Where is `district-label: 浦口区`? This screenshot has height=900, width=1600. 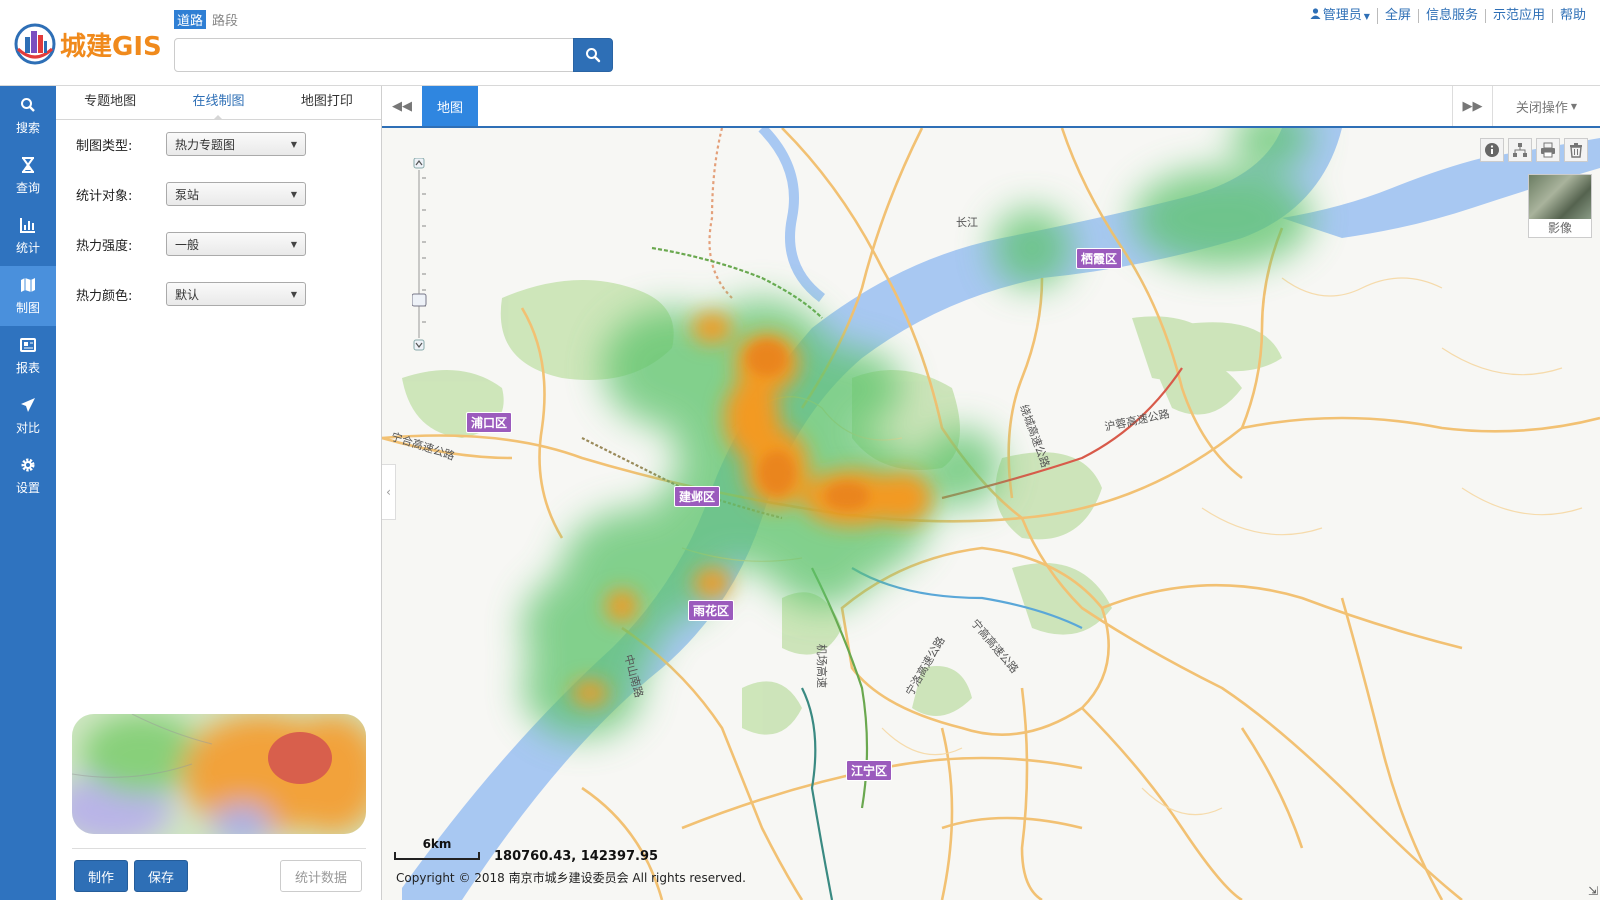
district-label: 浦口区 is located at coordinates (489, 422).